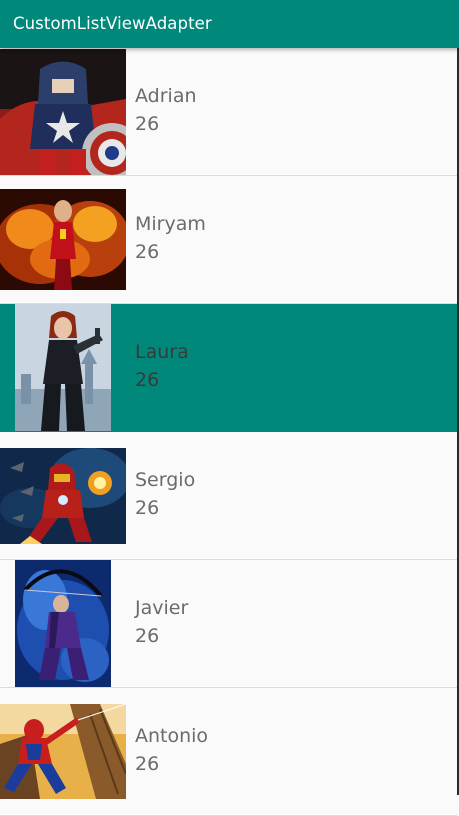  Describe the element at coordinates (63, 367) in the screenshot. I see `black-widow-image` at that location.